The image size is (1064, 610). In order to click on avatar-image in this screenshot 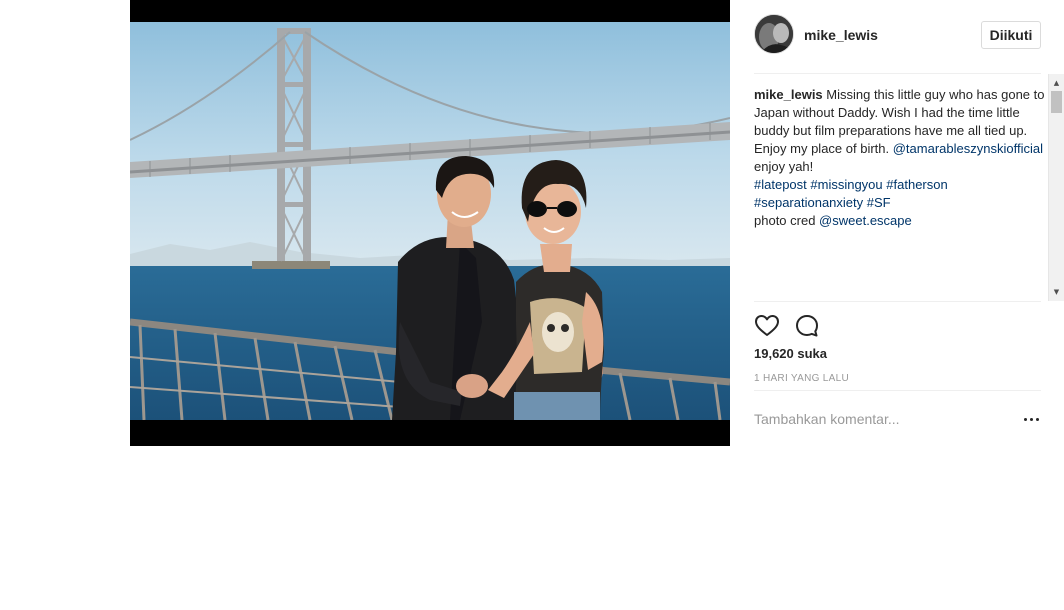, I will do `click(774, 34)`.